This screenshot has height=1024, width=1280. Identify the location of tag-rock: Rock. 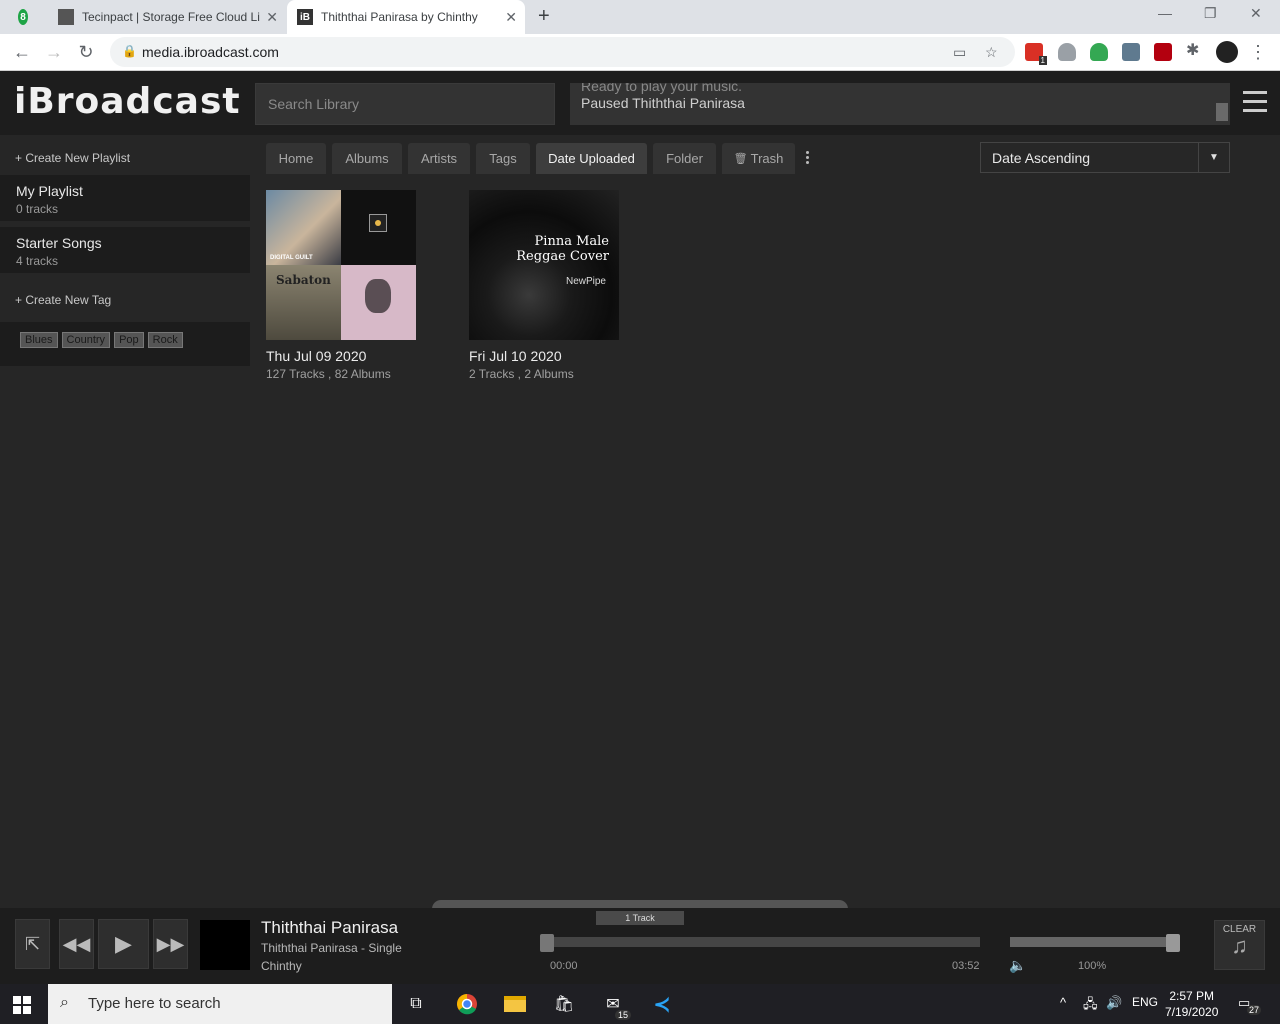
(165, 340).